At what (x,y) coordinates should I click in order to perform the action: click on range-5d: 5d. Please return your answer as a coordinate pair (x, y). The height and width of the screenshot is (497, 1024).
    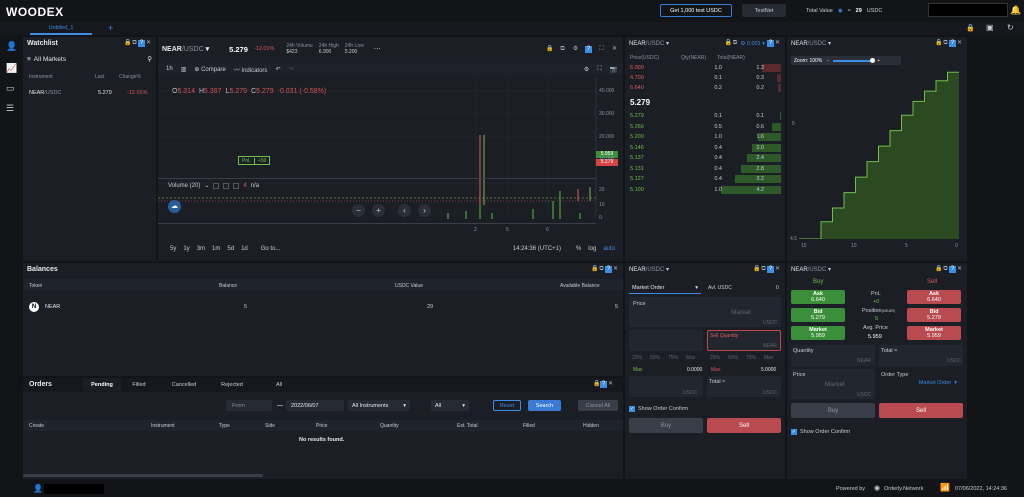
    Looking at the image, I should click on (230, 249).